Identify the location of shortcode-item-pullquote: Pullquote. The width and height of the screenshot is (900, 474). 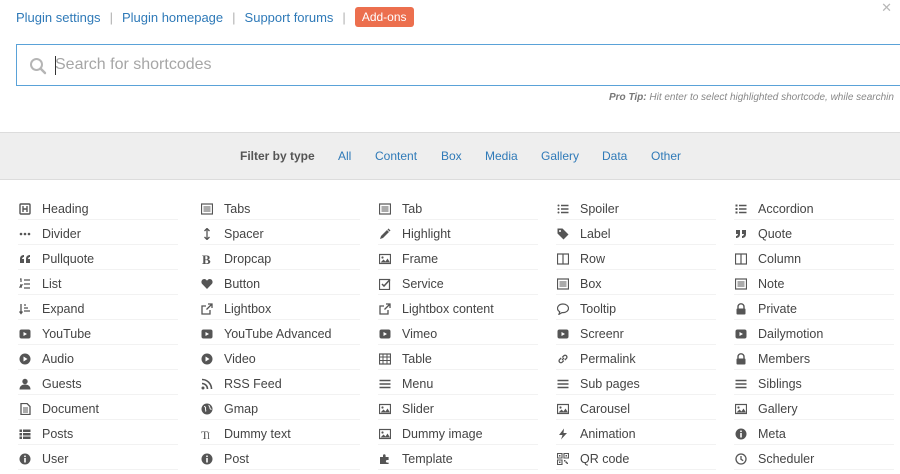
(98, 259).